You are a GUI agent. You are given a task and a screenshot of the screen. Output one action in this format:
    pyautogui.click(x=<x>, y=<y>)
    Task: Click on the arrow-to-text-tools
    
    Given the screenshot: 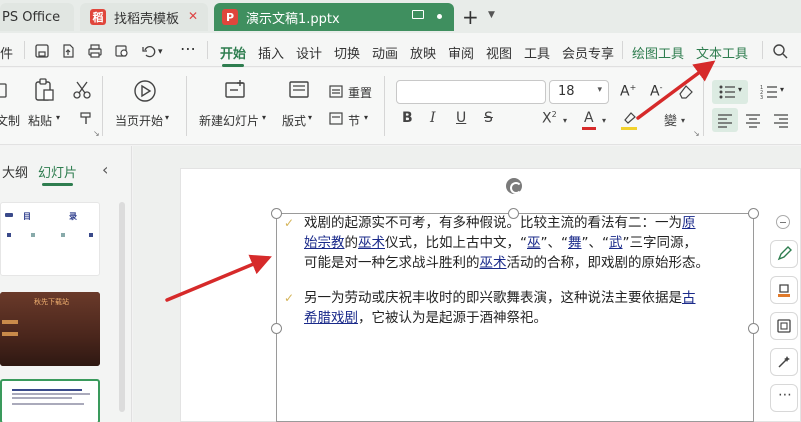 What is the action you would take?
    pyautogui.click(x=676, y=90)
    